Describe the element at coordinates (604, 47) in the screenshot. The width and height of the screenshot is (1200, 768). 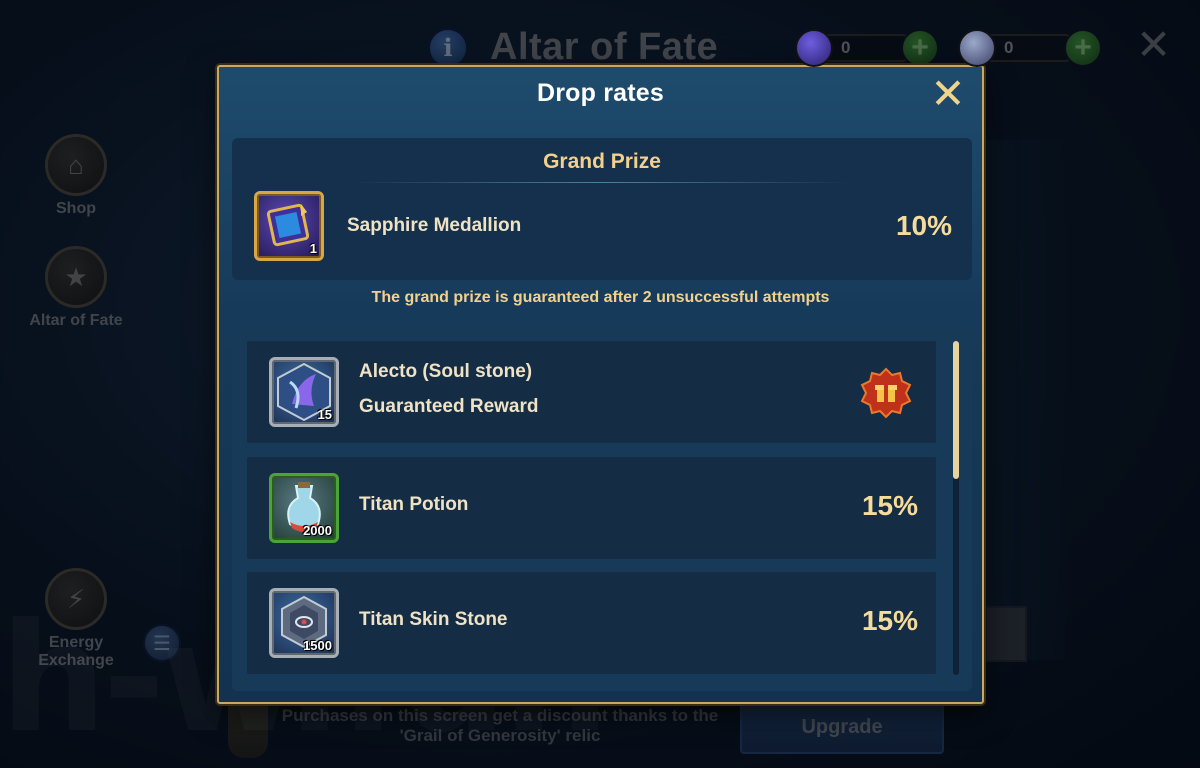
I see `background-title: Altar of Fate` at that location.